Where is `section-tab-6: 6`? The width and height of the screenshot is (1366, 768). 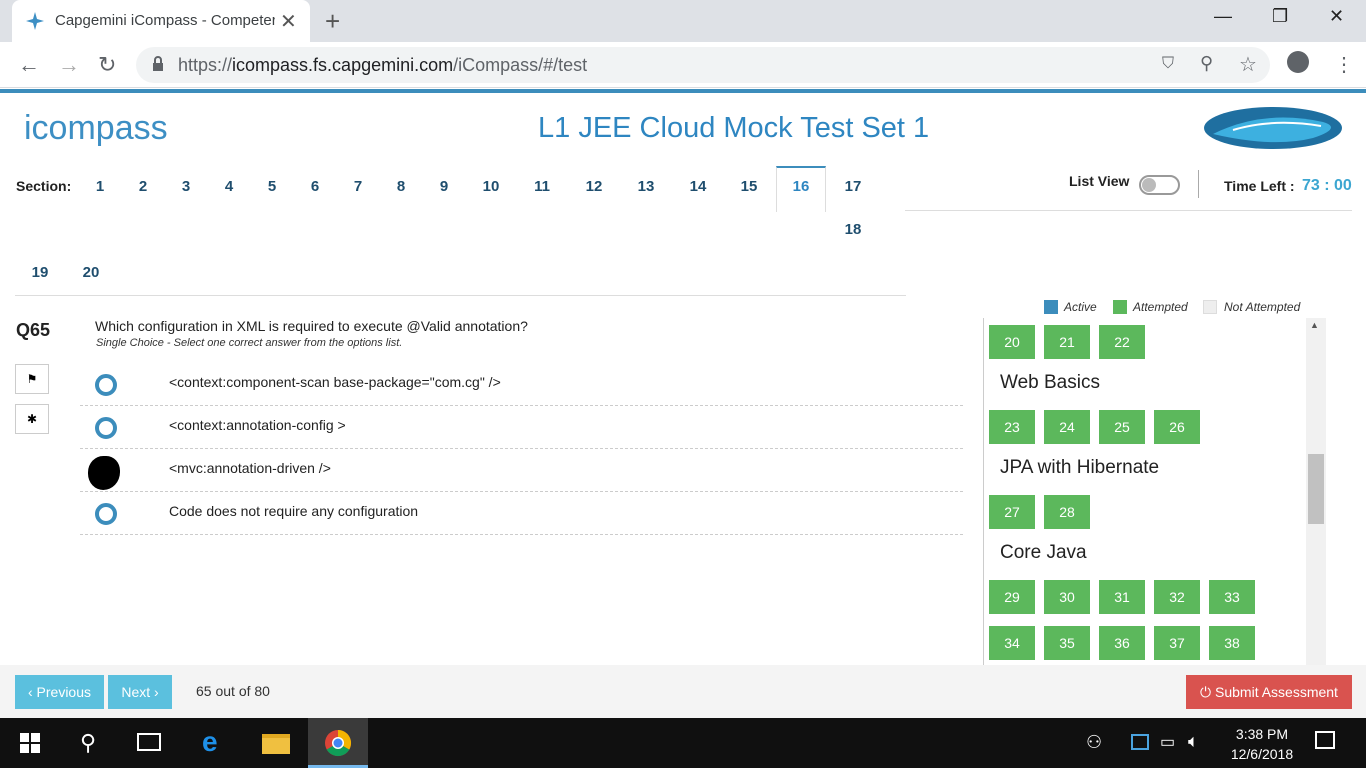 section-tab-6: 6 is located at coordinates (315, 186).